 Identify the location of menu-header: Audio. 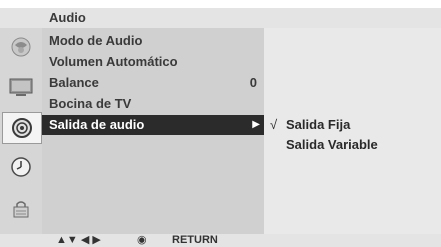
(220, 18).